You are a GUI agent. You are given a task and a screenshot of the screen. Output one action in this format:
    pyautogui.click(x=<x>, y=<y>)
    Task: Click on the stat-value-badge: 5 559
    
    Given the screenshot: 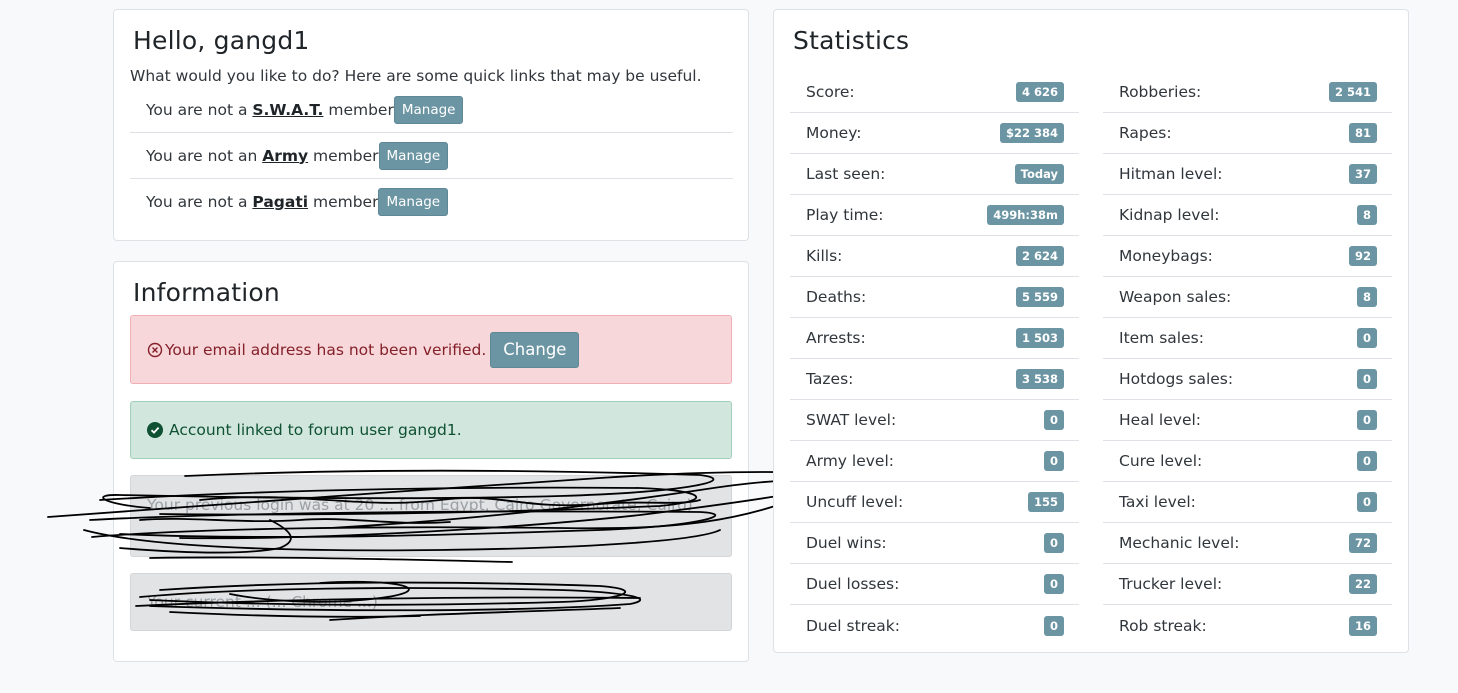 What is the action you would take?
    pyautogui.click(x=1039, y=297)
    